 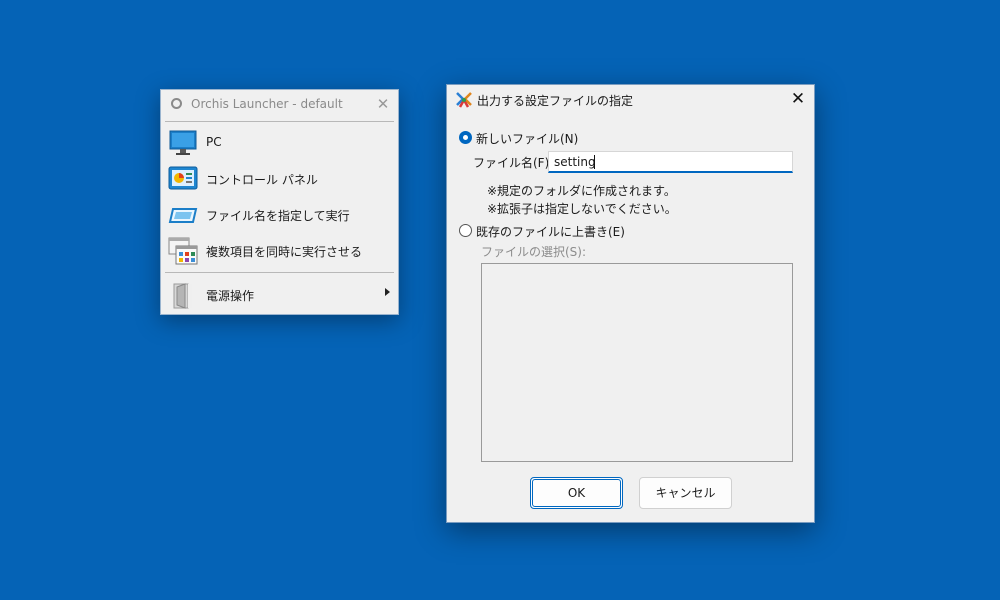 I want to click on menu-item-label: コントロール パネル, so click(x=262, y=180).